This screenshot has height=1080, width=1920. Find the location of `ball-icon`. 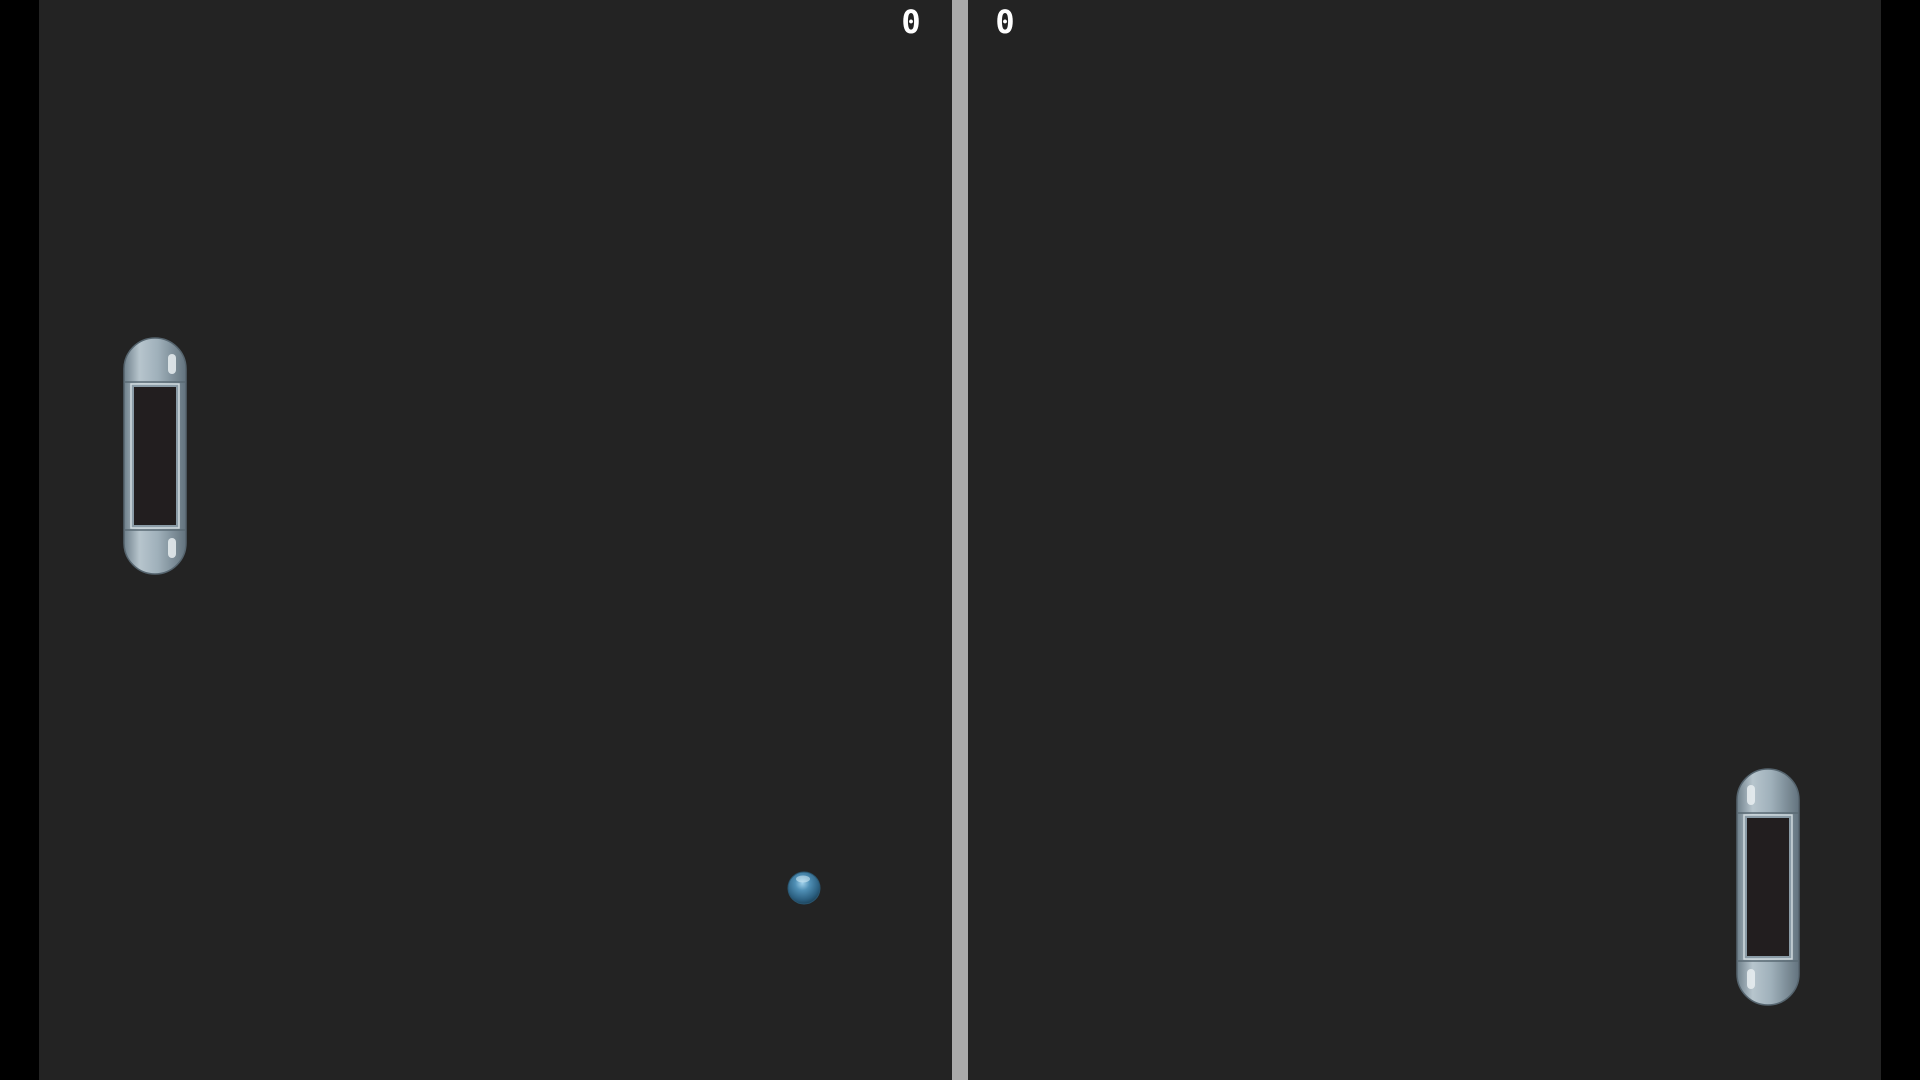

ball-icon is located at coordinates (804, 888).